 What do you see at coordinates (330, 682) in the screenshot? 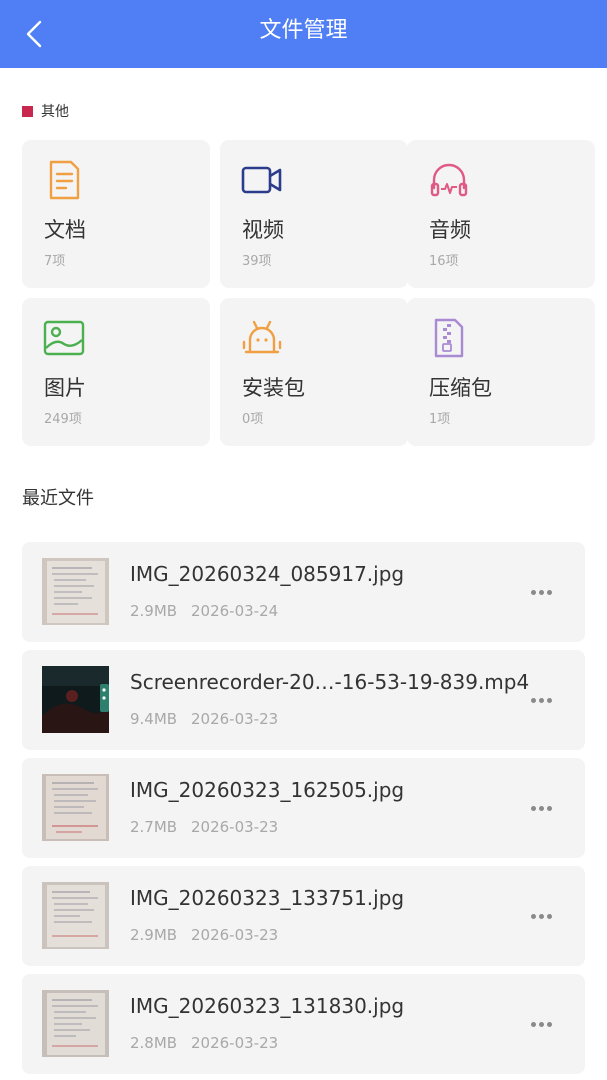
I see `file-name: Screenrecorder-20…-16-53-19-839.mp4` at bounding box center [330, 682].